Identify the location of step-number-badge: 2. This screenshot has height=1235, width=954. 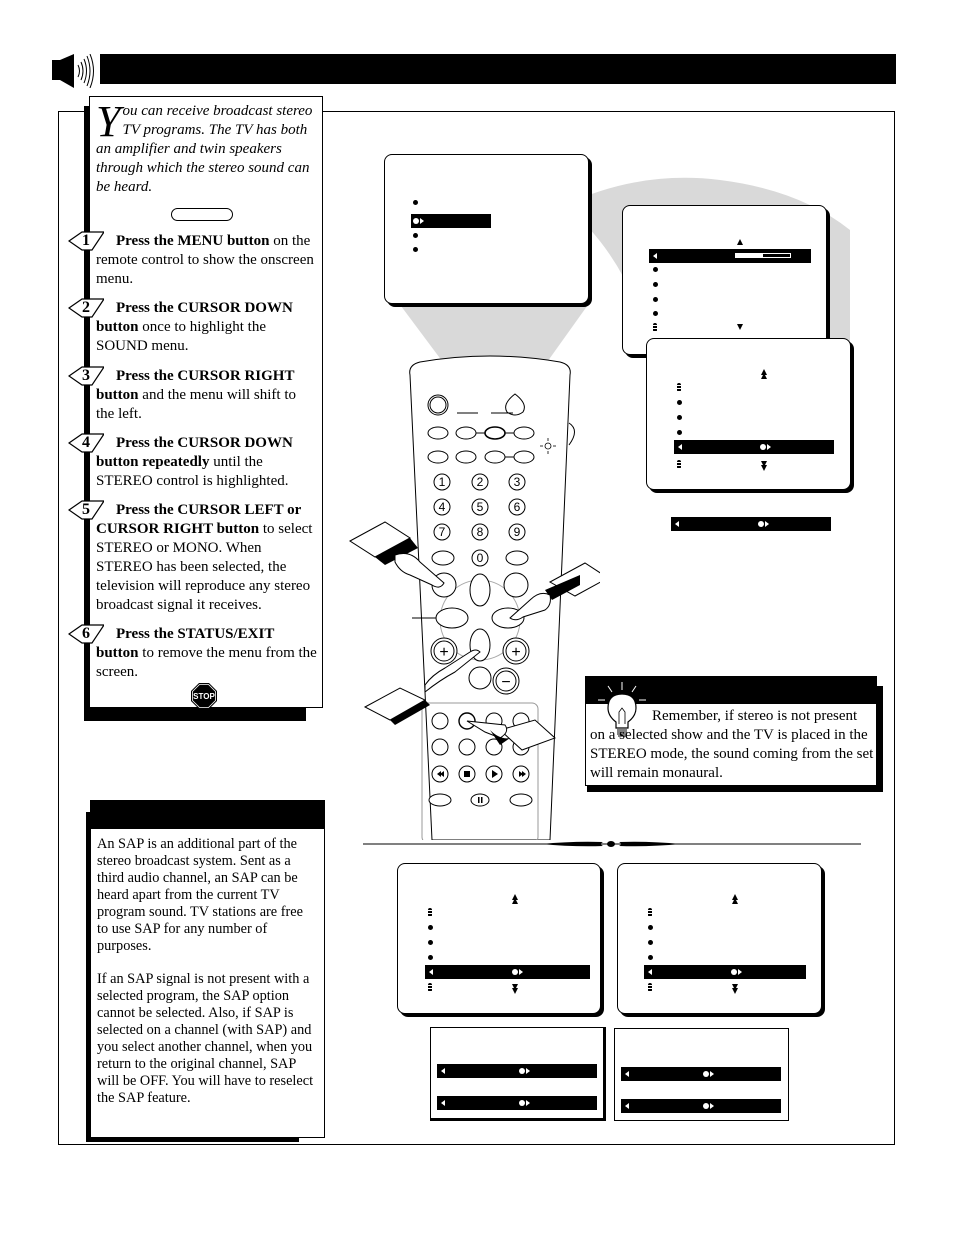
(86, 308).